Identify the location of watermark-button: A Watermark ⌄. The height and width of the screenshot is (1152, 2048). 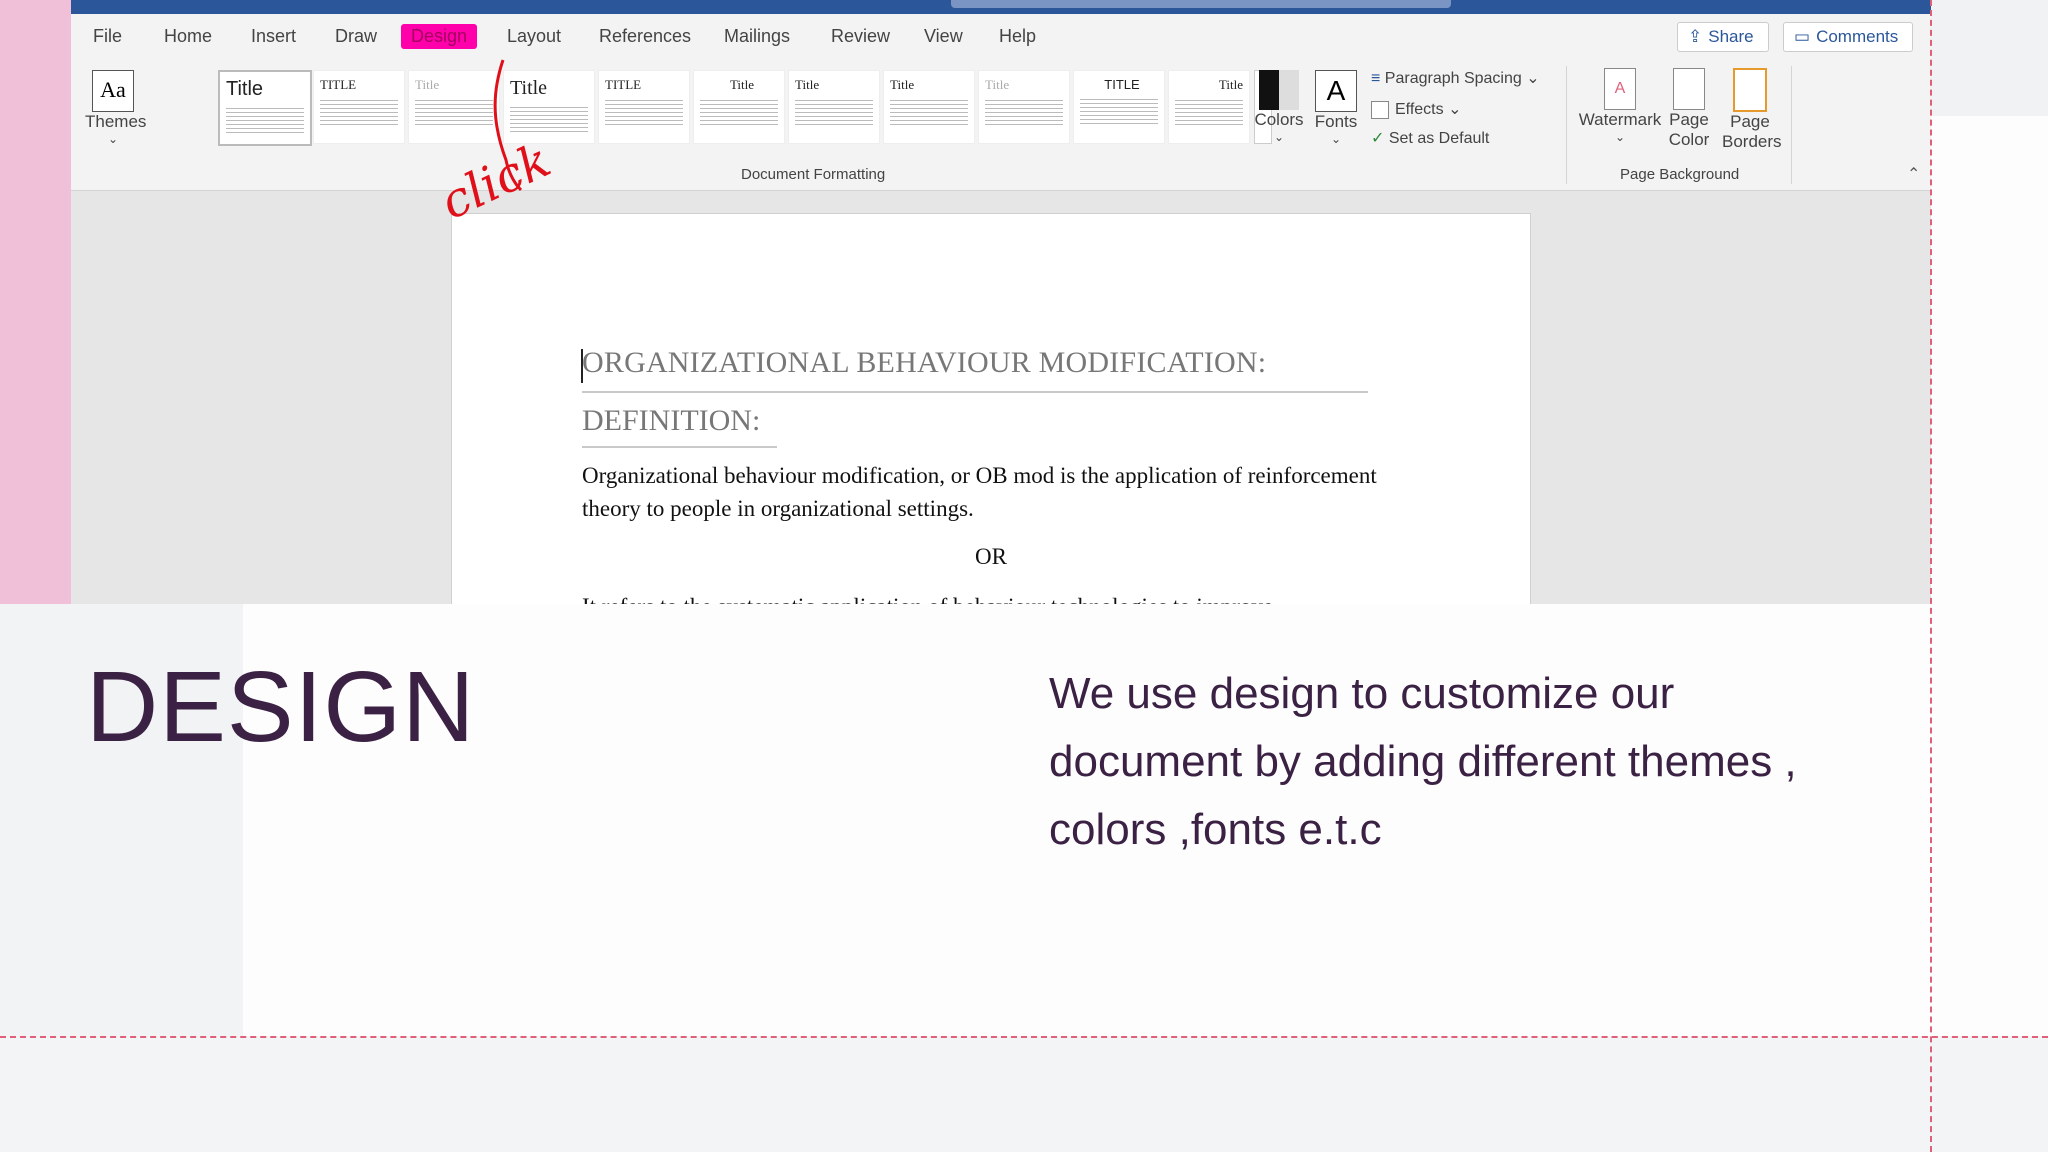
(1620, 113).